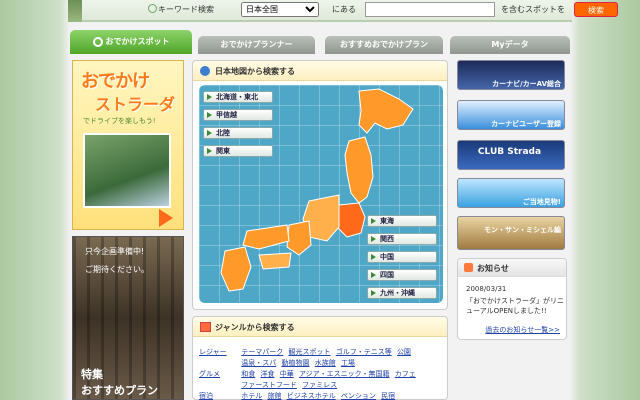  Describe the element at coordinates (255, 71) in the screenshot. I see `panel-title: 日本地図から検索する` at that location.